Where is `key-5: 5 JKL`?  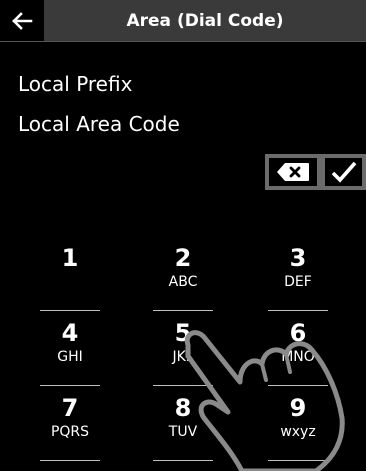
key-5: 5 JKL is located at coordinates (183, 343).